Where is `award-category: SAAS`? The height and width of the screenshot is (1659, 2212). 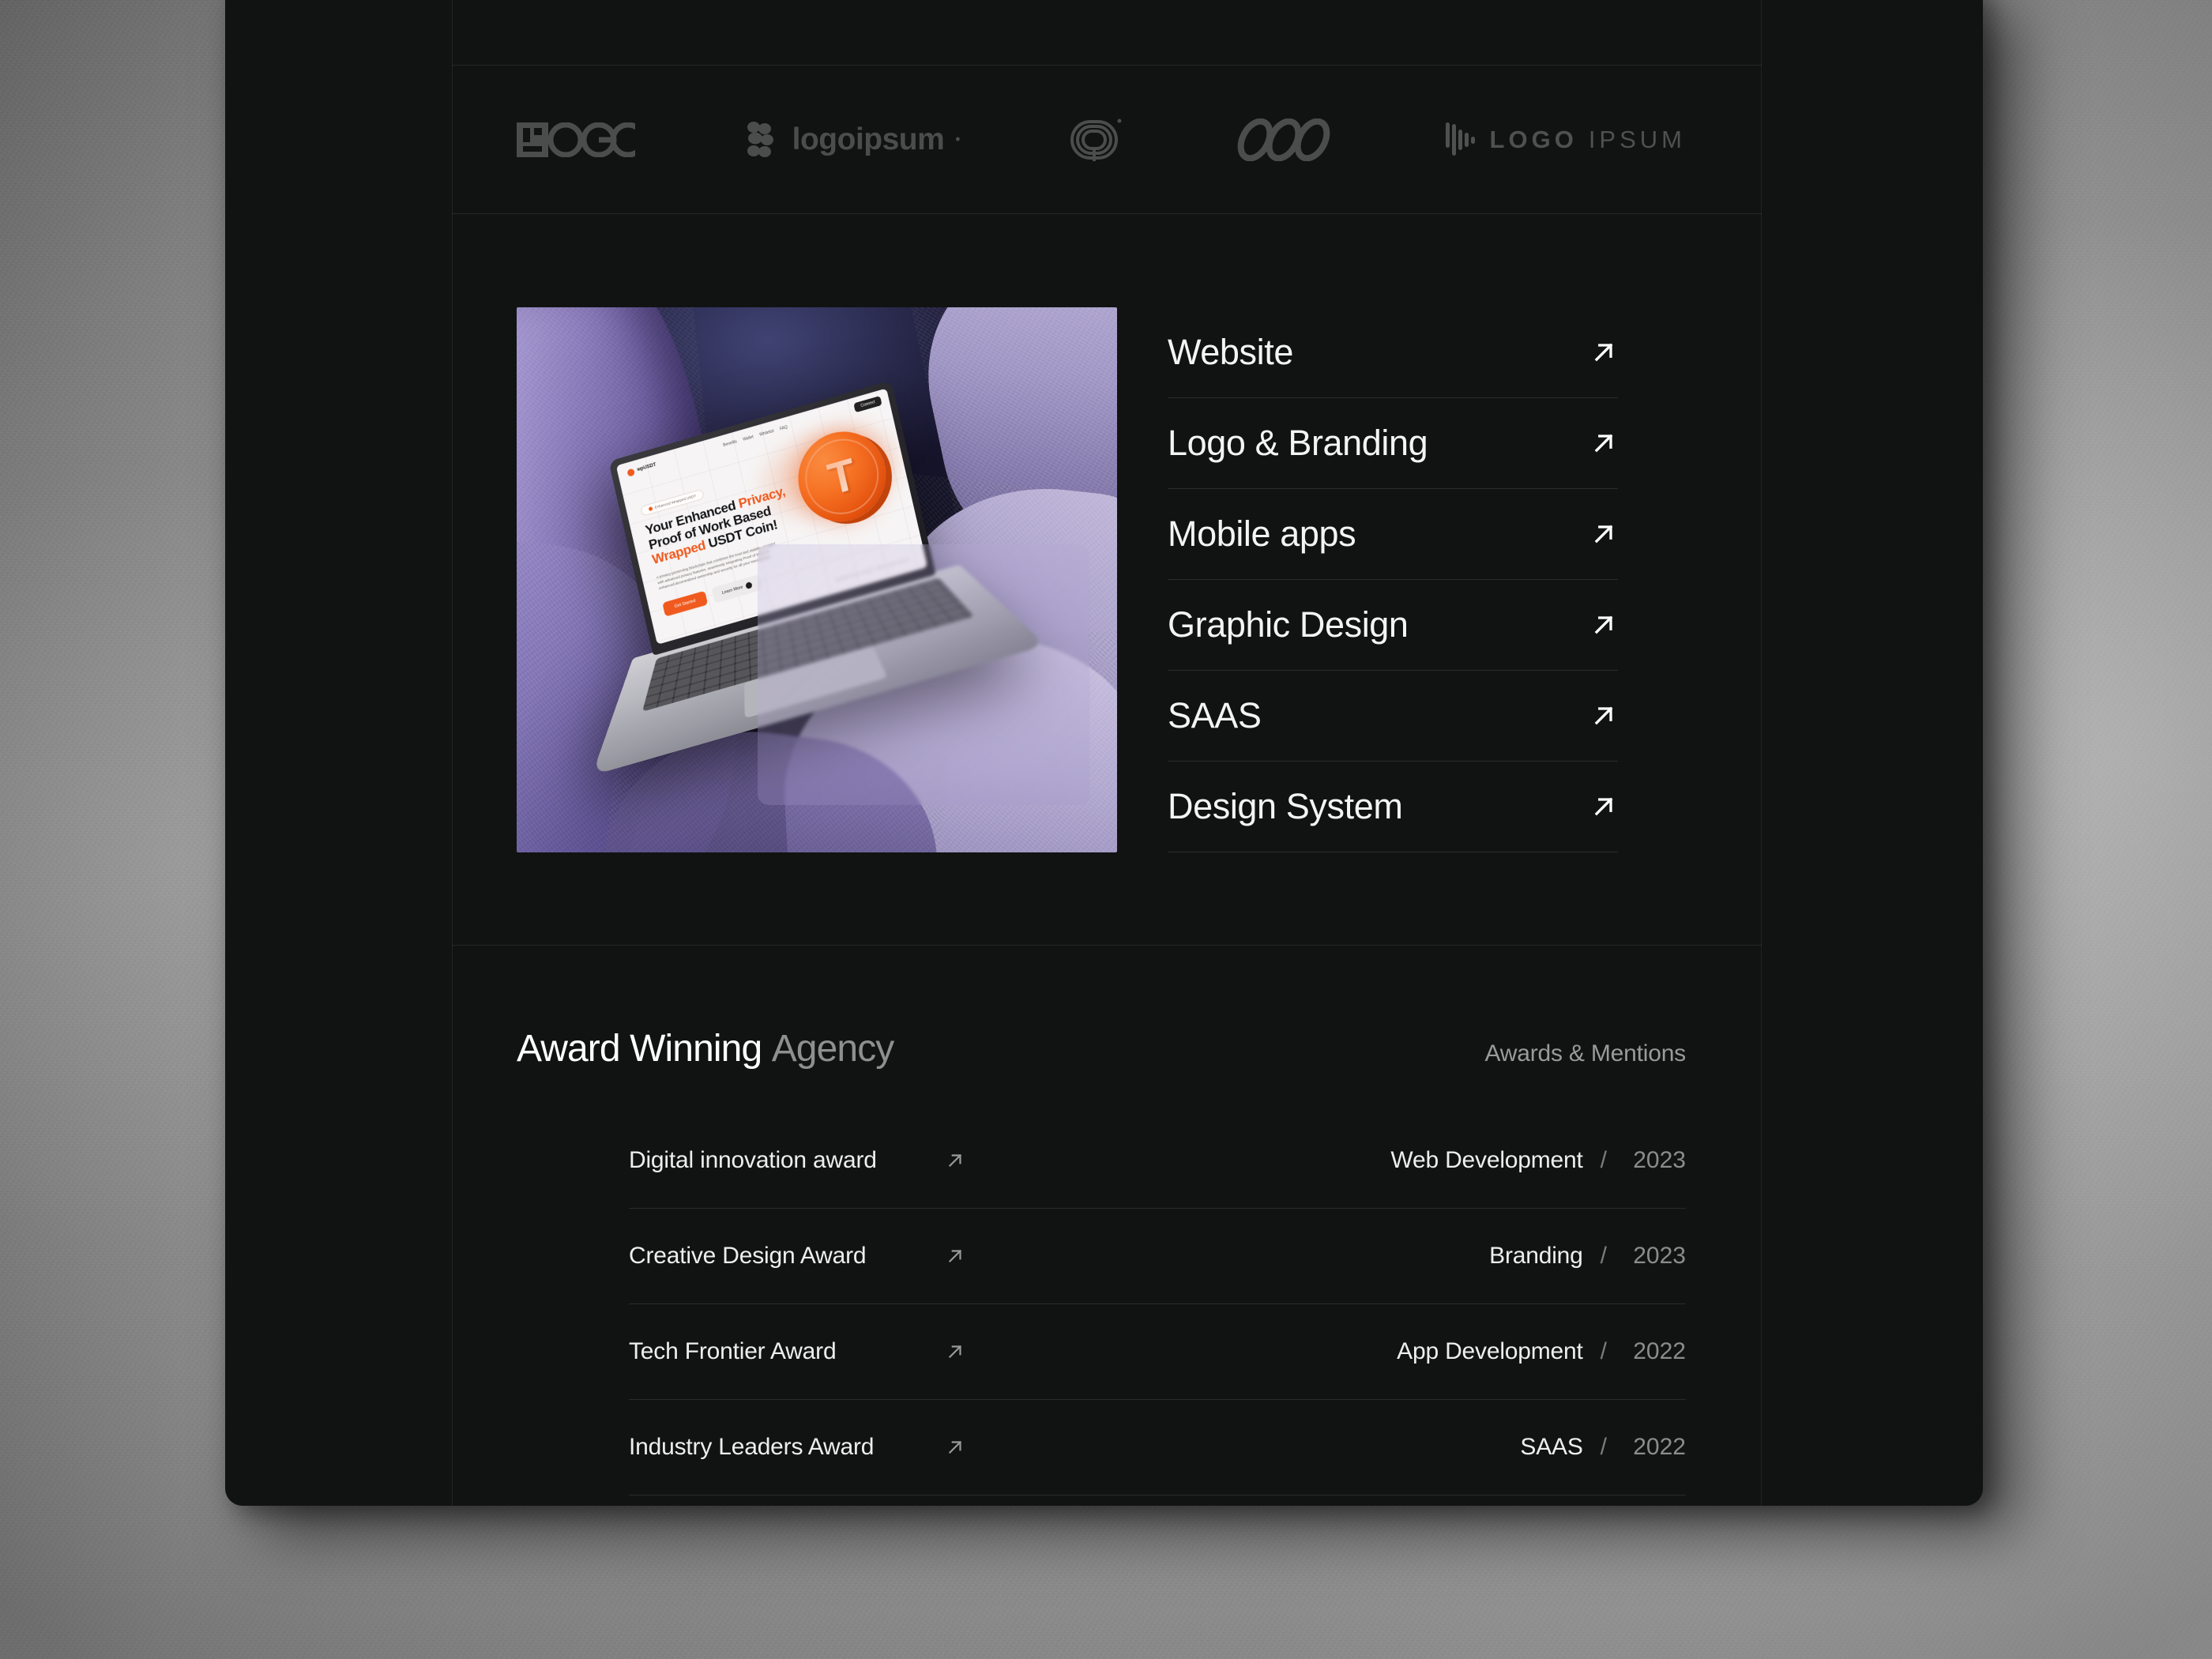
award-category: SAAS is located at coordinates (1552, 1447).